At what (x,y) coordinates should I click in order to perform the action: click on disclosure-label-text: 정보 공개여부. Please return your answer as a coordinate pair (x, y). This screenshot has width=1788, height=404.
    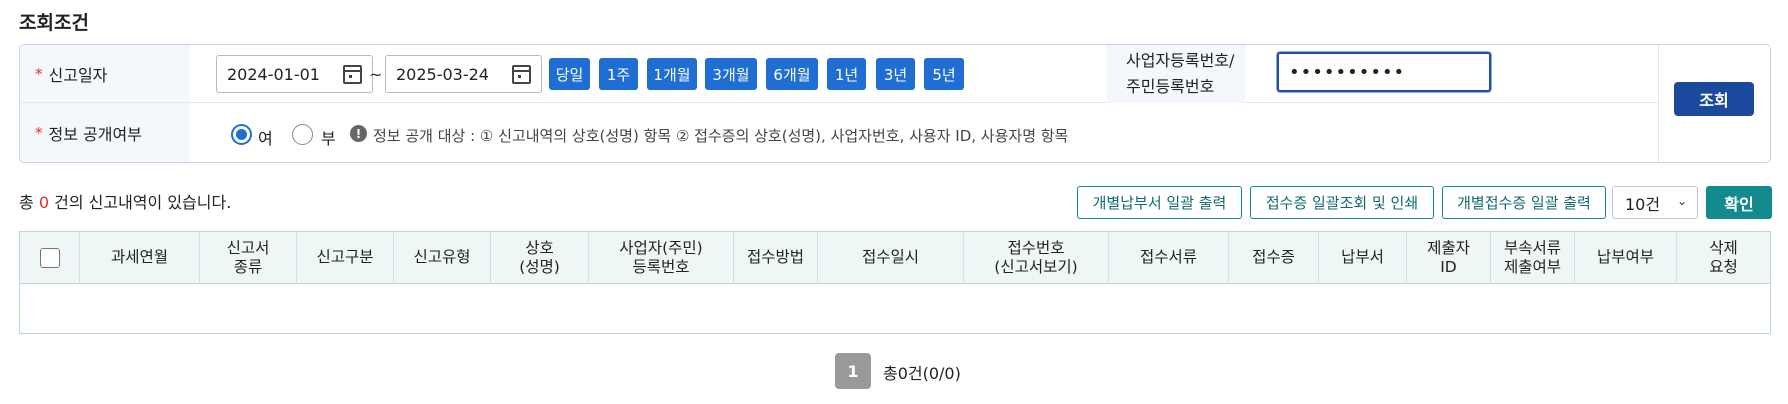
    Looking at the image, I should click on (95, 134).